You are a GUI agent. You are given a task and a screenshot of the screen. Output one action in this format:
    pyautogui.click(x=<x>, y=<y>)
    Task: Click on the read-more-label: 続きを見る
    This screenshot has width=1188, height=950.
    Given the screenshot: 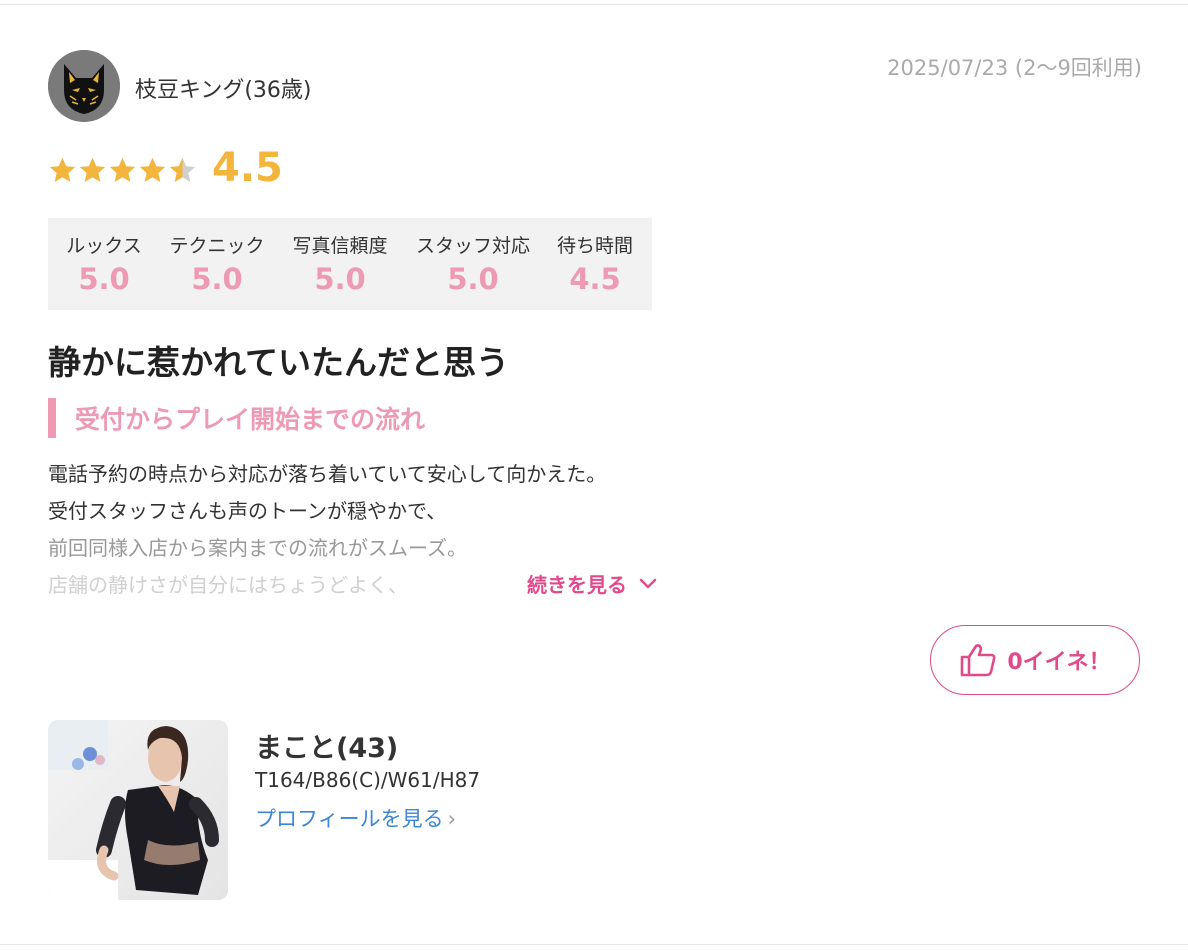 What is the action you would take?
    pyautogui.click(x=577, y=585)
    